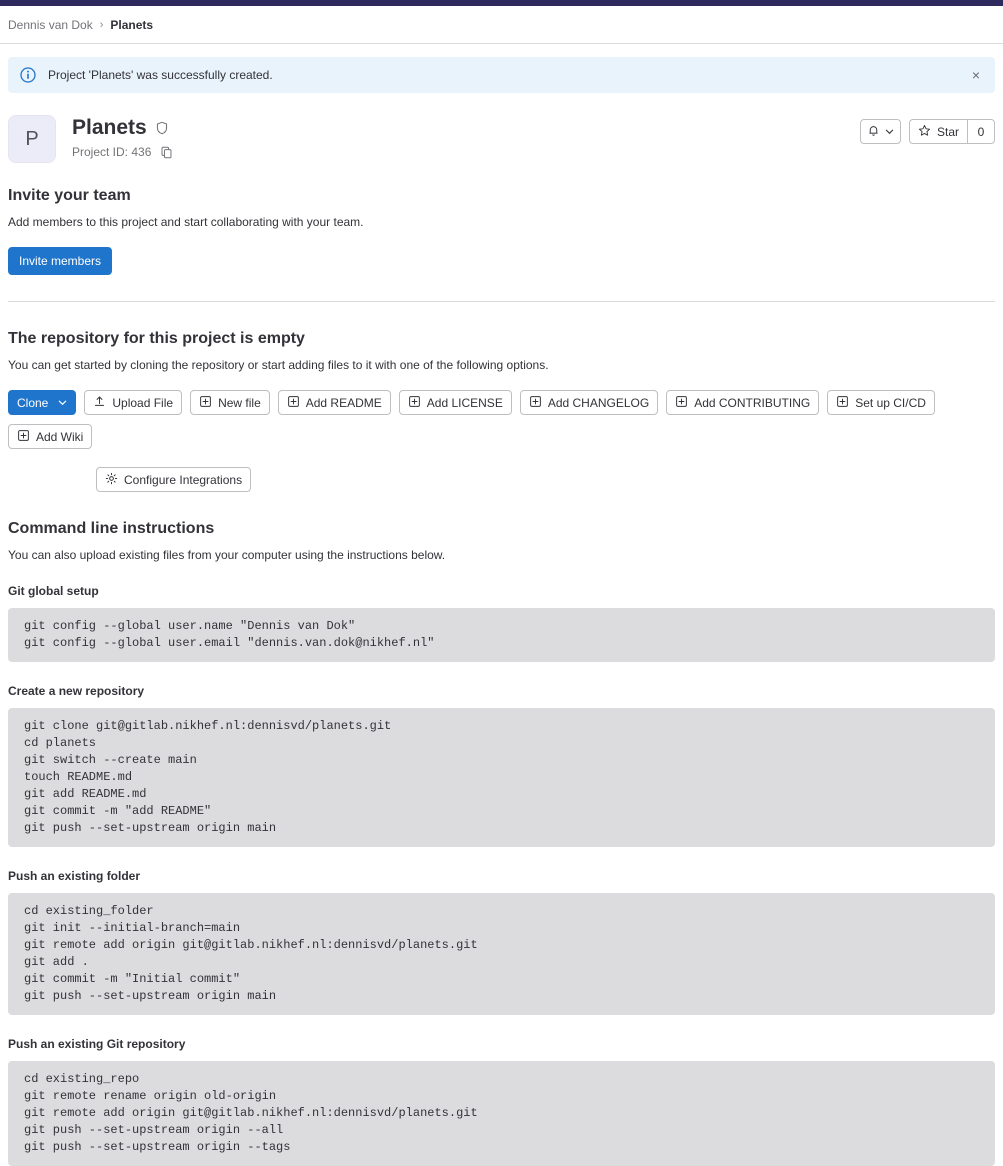 The height and width of the screenshot is (1166, 1003). I want to click on add-readme-label: Add README, so click(343, 402).